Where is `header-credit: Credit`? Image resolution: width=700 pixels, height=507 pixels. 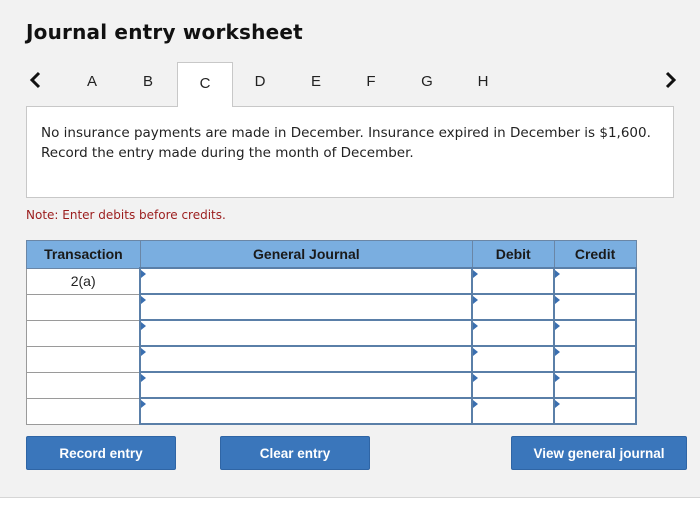
header-credit: Credit is located at coordinates (595, 254).